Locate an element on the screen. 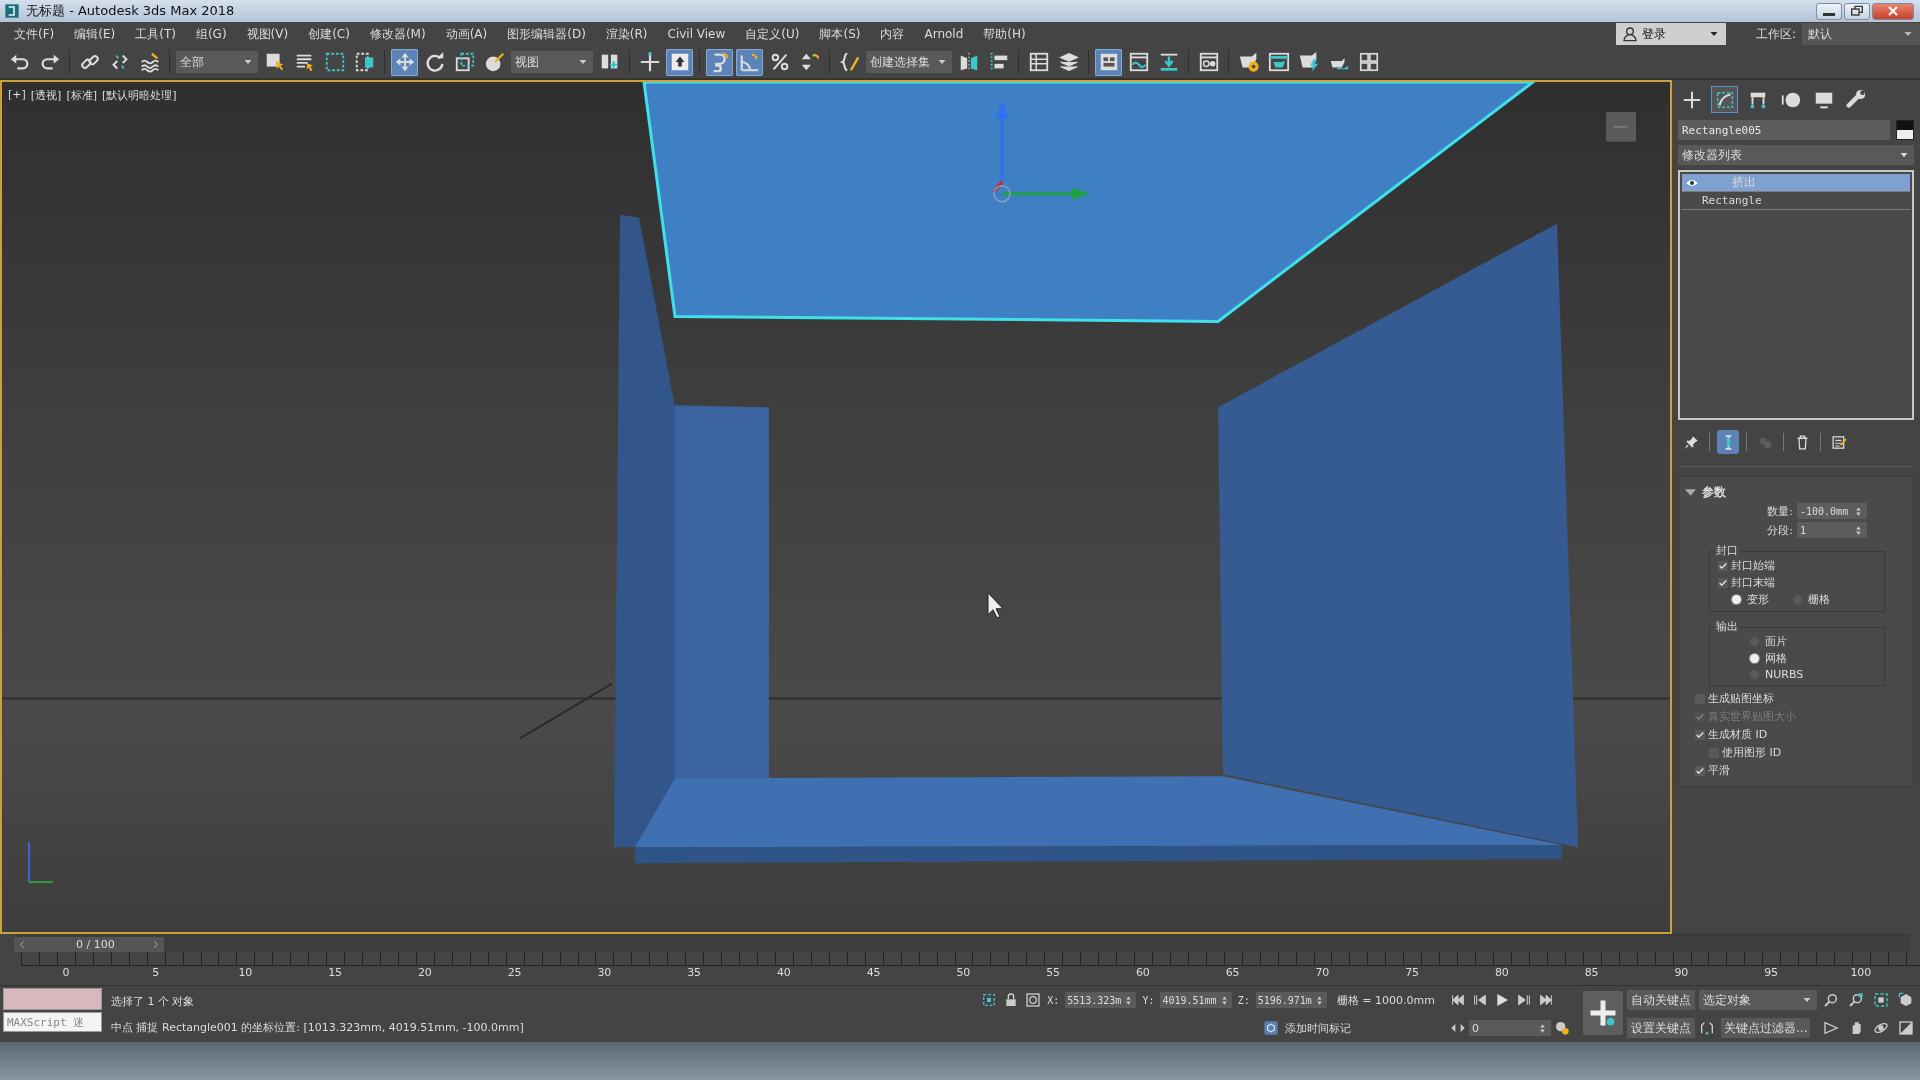  toolbar-dropdown: 创建选择集 is located at coordinates (909, 62).